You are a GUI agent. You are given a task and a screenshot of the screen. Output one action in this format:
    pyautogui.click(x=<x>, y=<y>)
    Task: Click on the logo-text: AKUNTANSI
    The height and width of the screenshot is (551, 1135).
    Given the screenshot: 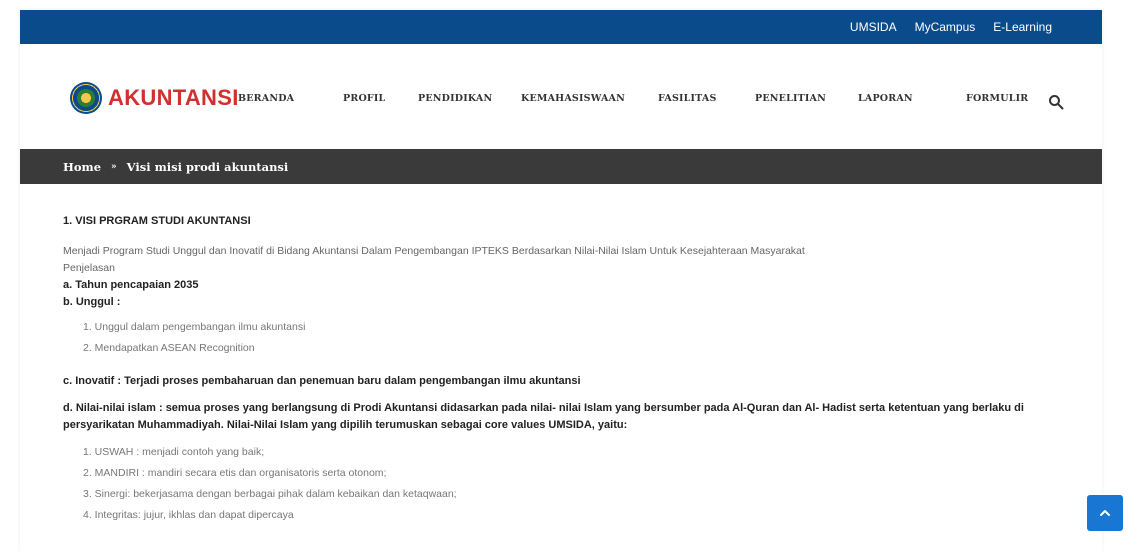 What is the action you would take?
    pyautogui.click(x=173, y=97)
    